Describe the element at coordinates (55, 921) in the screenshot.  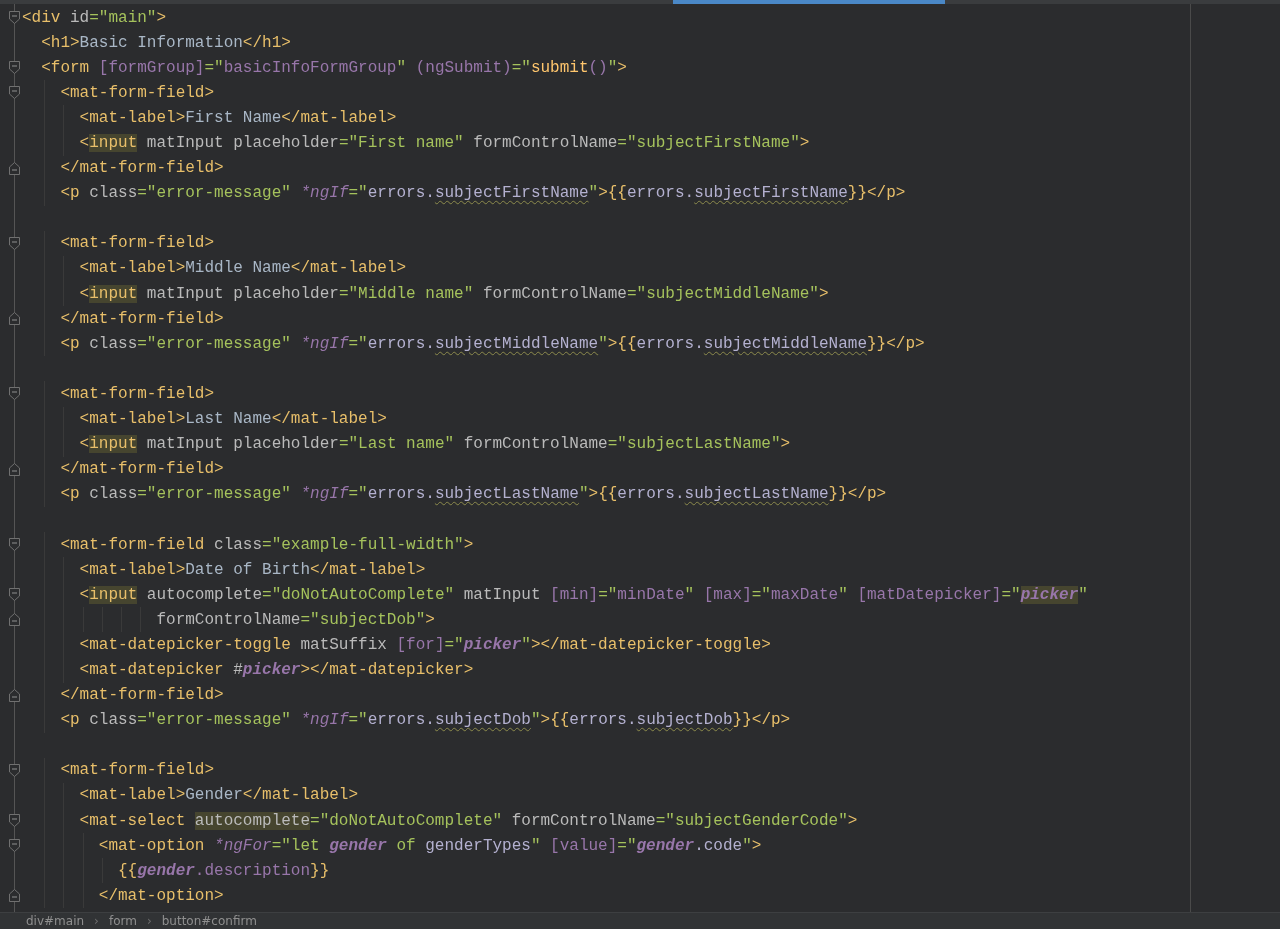
I see `breadcrumb-item: div#main` at that location.